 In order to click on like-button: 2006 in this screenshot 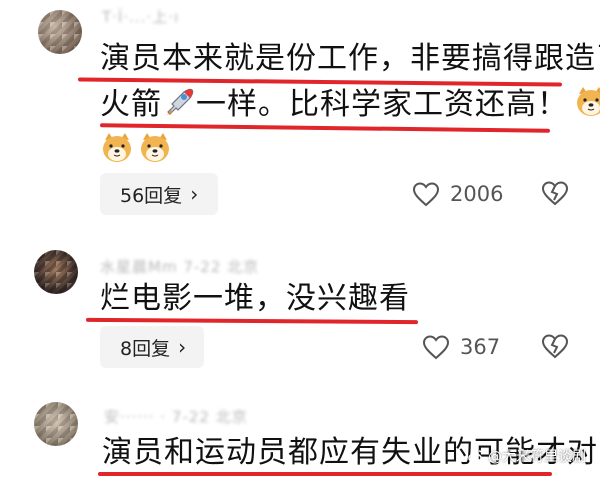, I will do `click(457, 194)`.